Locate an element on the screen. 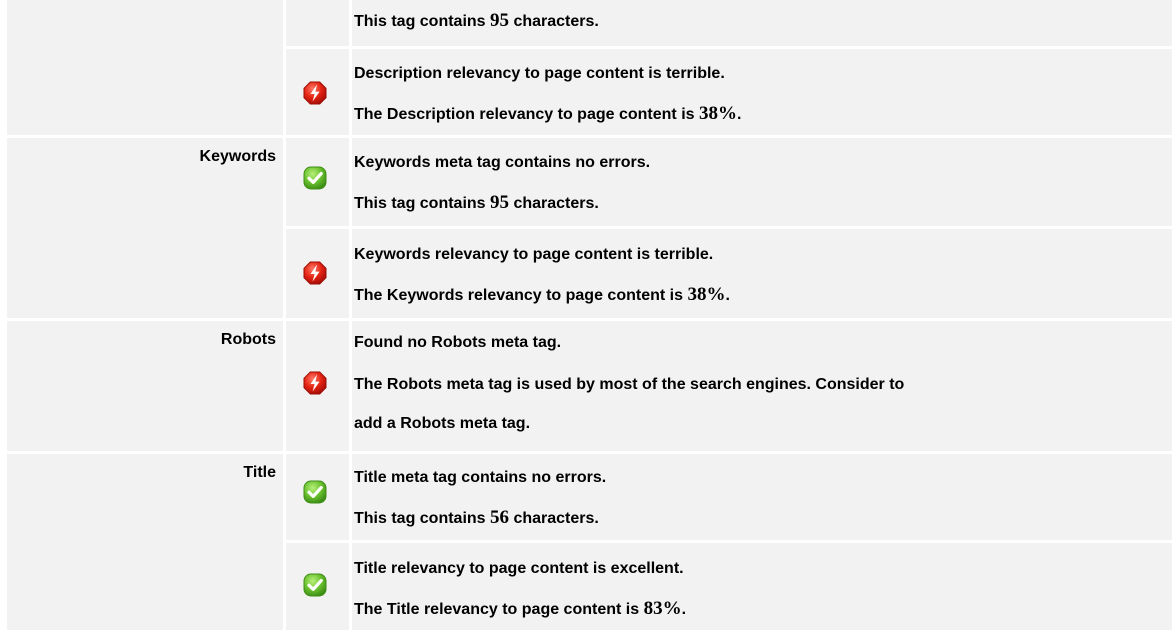  row-label: Keywords is located at coordinates (237, 156).